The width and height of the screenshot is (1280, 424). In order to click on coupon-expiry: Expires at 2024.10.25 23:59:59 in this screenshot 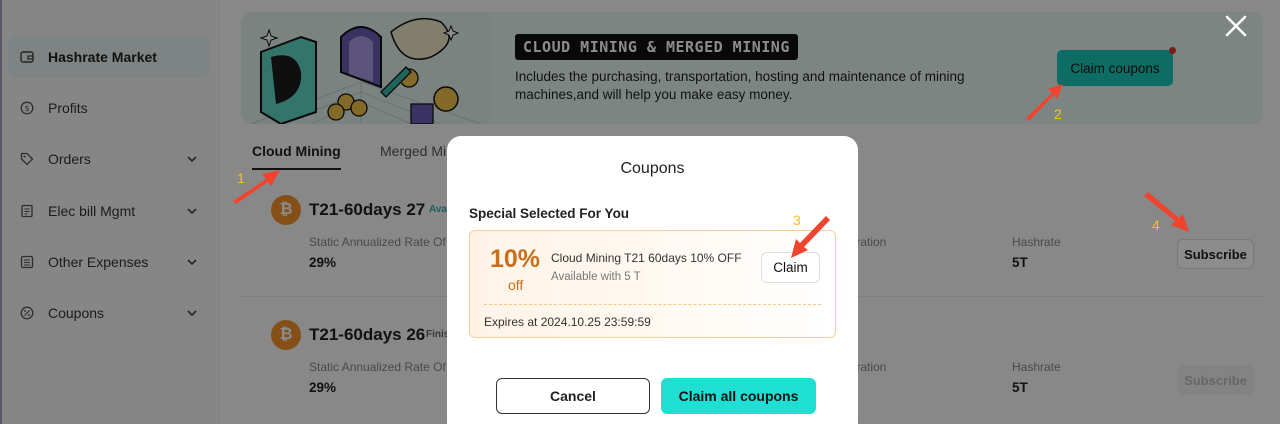, I will do `click(567, 322)`.